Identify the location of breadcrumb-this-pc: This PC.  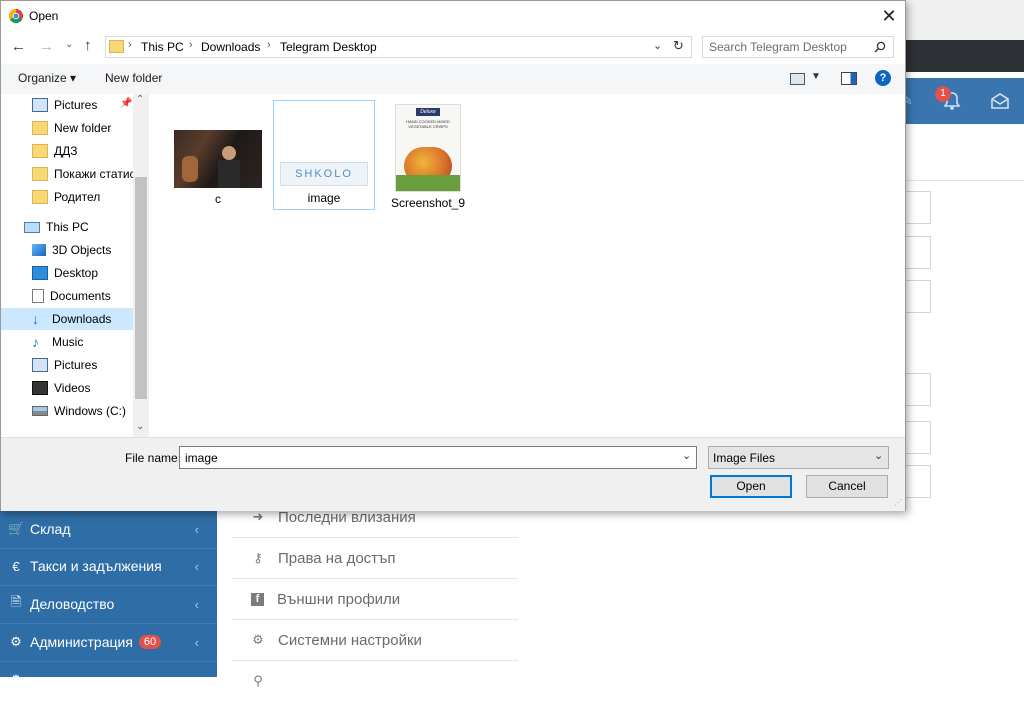
(162, 47).